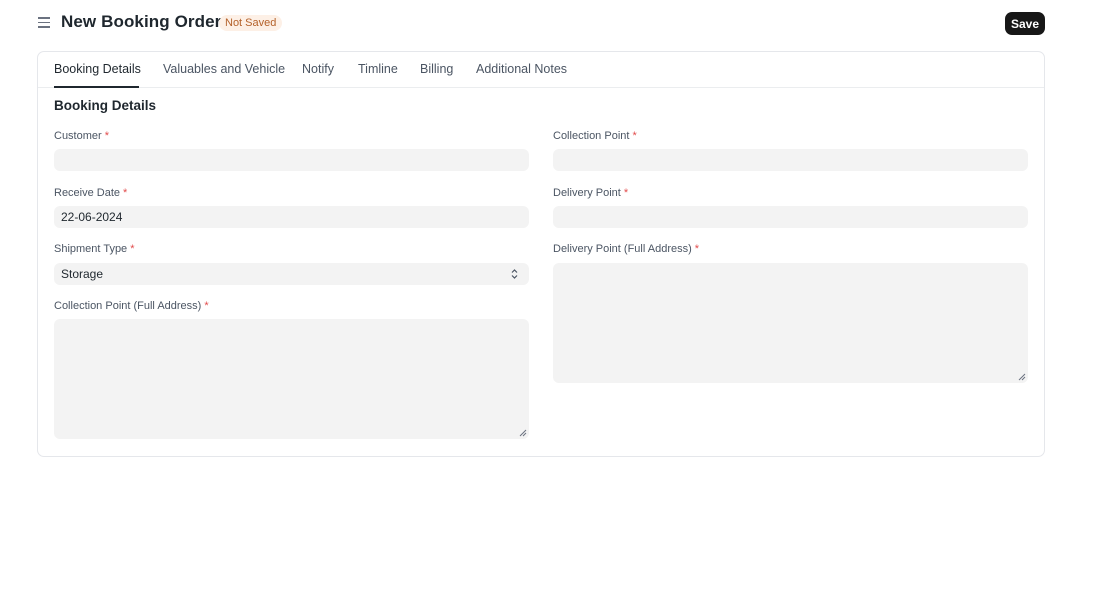  What do you see at coordinates (436, 69) in the screenshot?
I see `tab-billing: Billing` at bounding box center [436, 69].